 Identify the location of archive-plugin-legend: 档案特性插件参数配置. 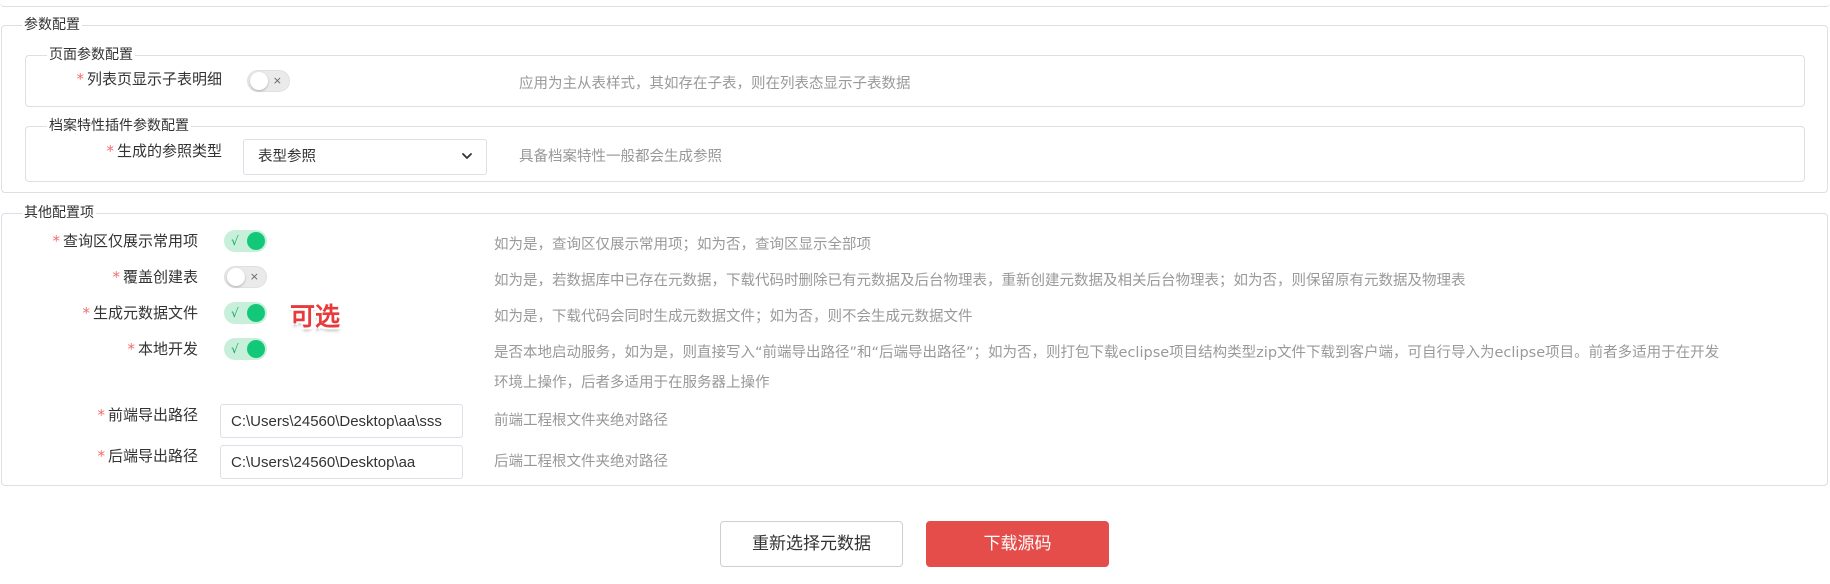
(119, 126).